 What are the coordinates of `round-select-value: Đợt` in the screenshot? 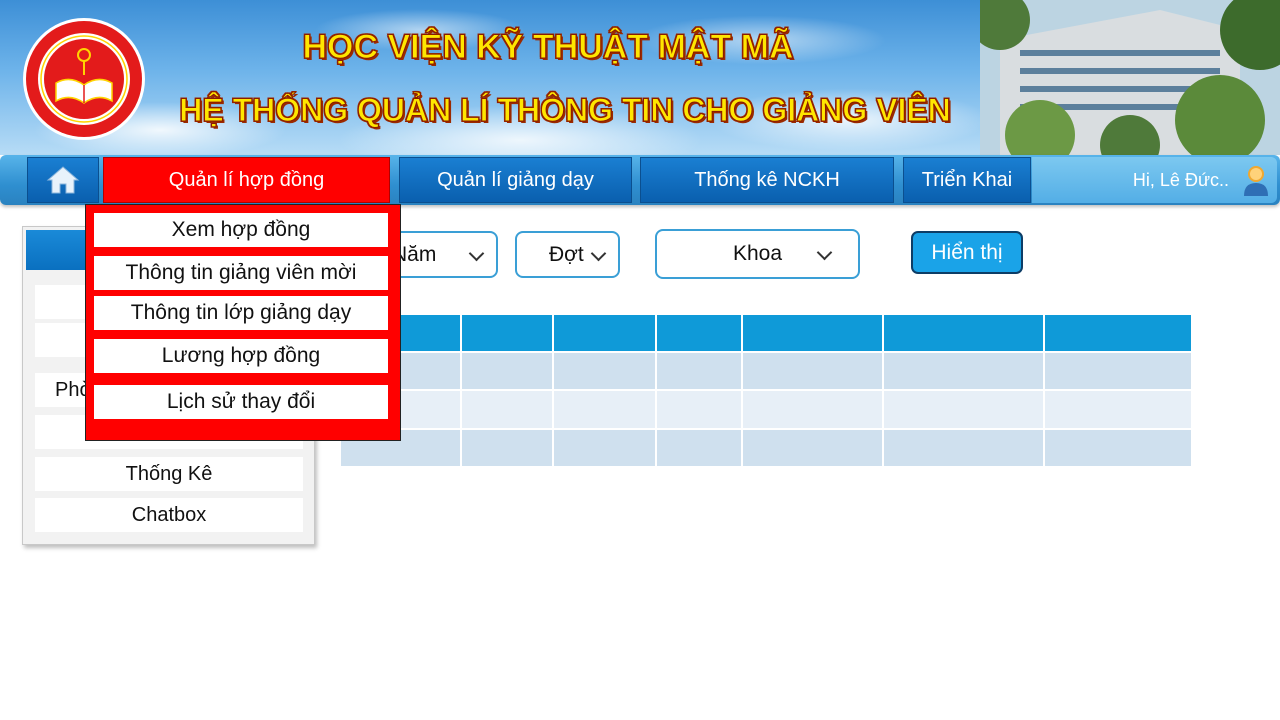 It's located at (566, 254).